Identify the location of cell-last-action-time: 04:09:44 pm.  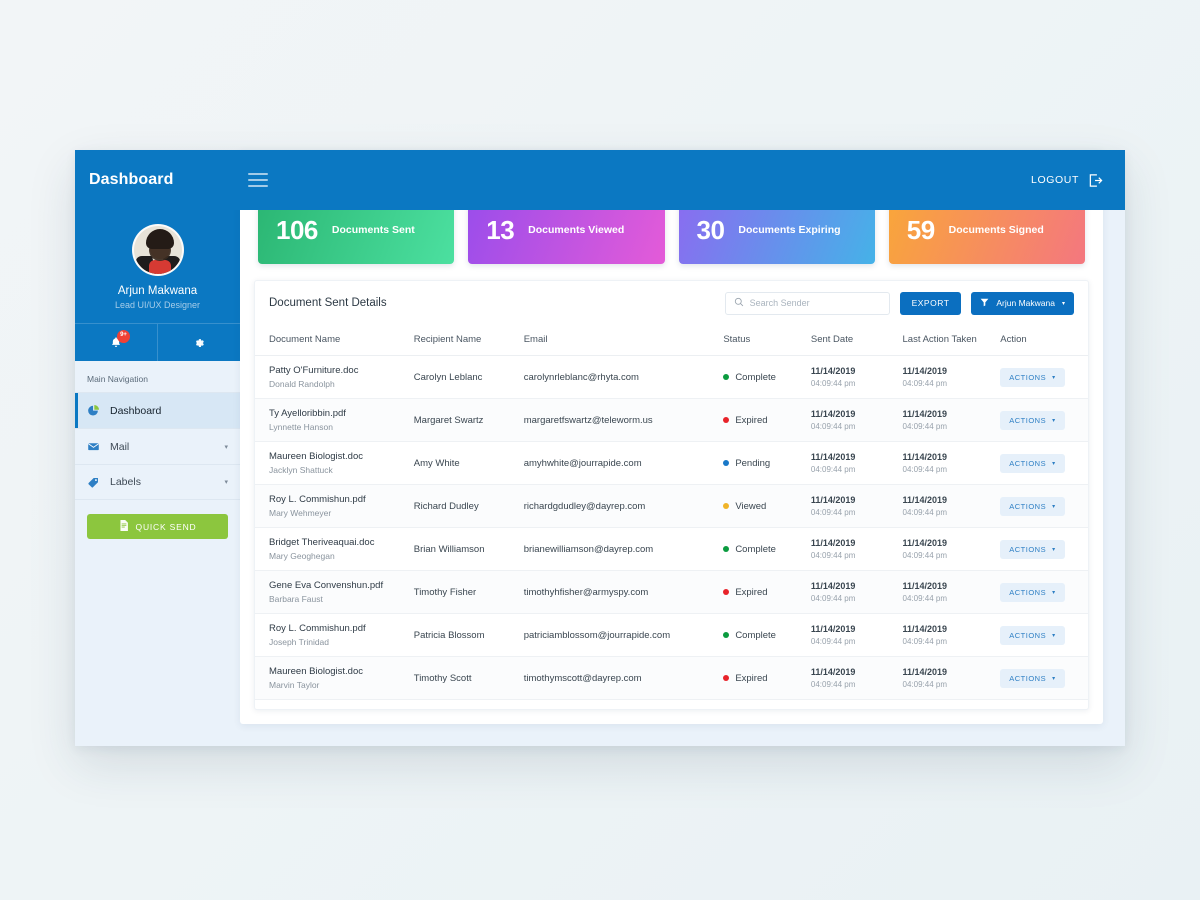
(924, 426).